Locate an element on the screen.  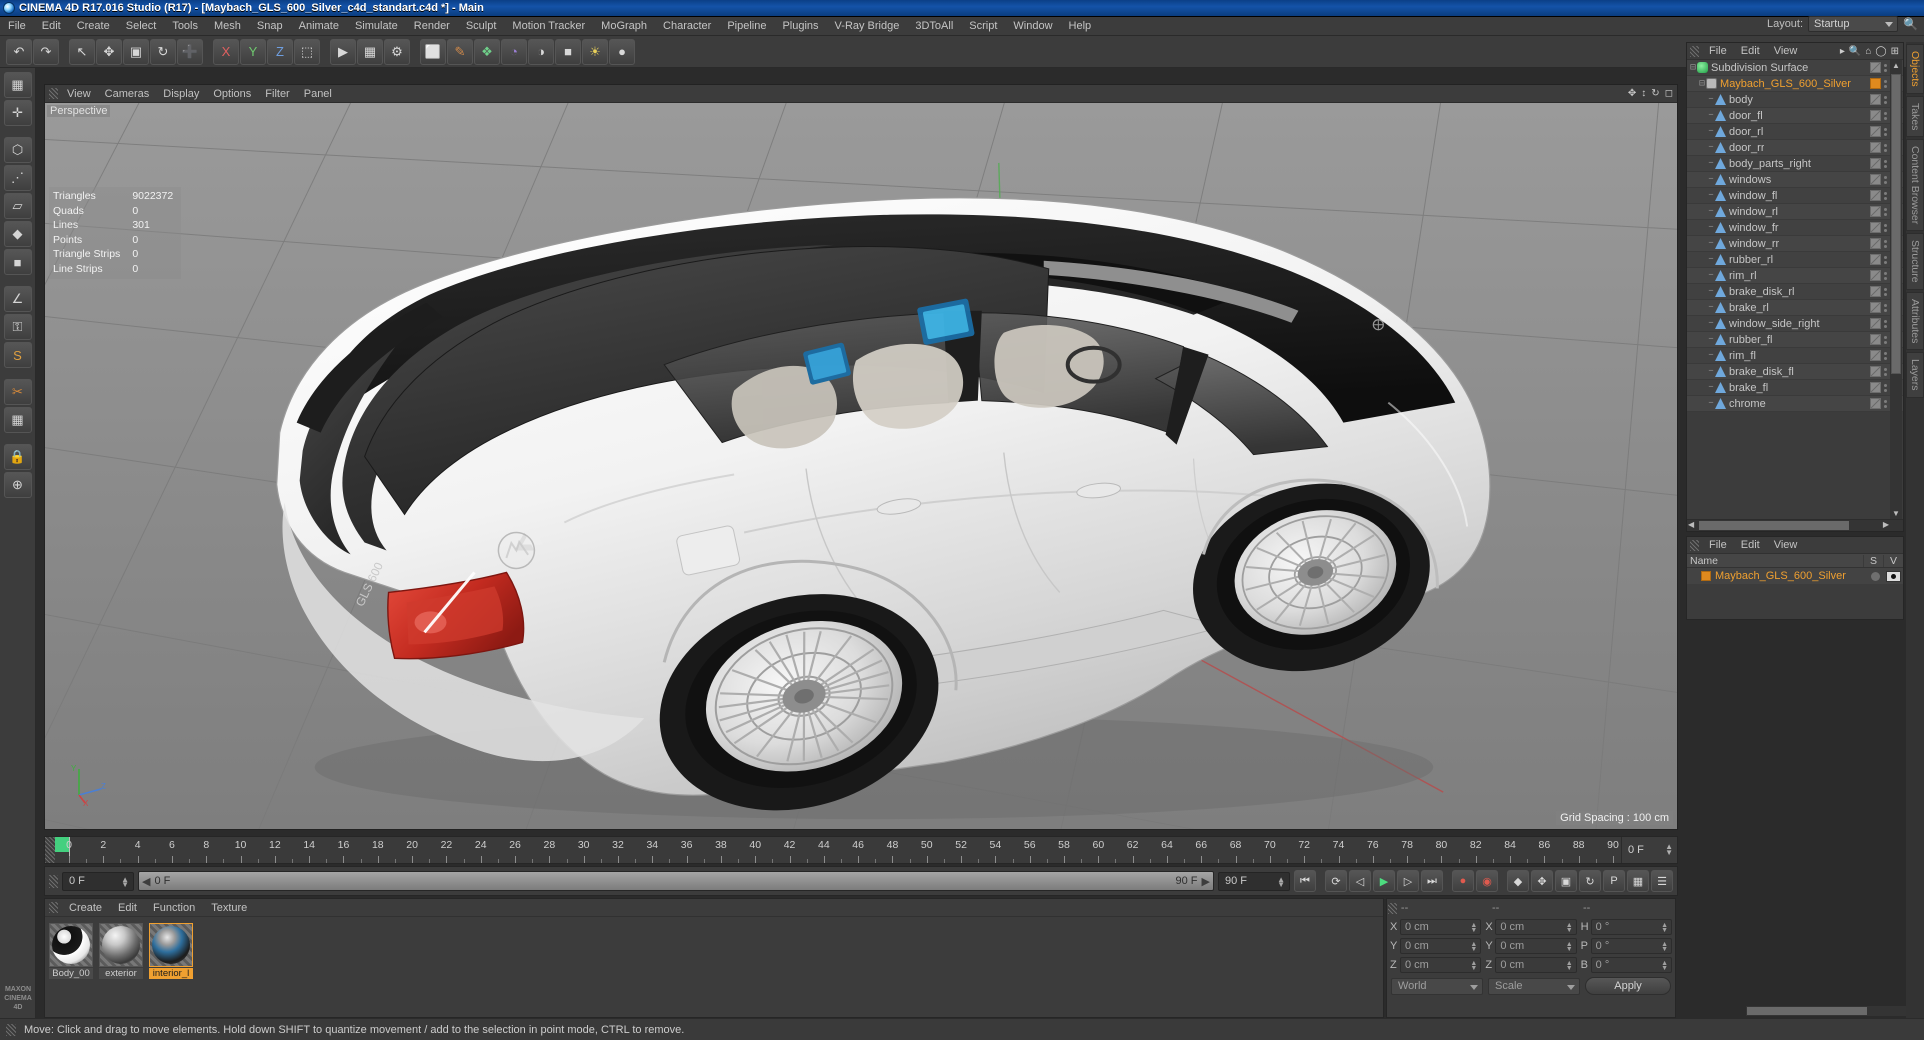
maximize-icon: ◻ is located at coordinates (1669, 93).